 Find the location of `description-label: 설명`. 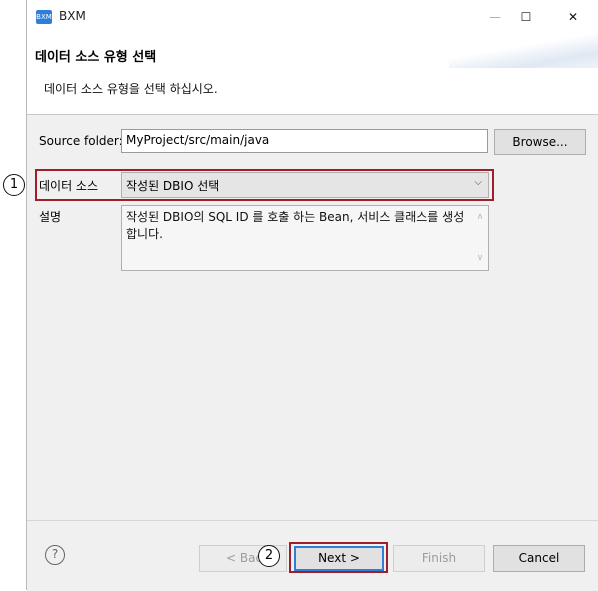

description-label: 설명 is located at coordinates (50, 217).